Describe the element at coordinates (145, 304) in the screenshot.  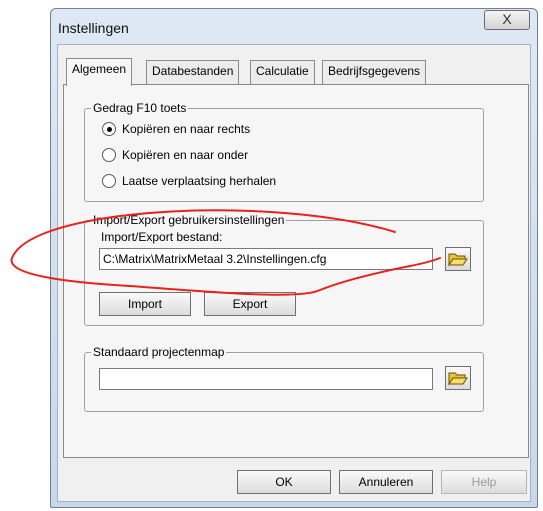
I see `import-button: Import` at that location.